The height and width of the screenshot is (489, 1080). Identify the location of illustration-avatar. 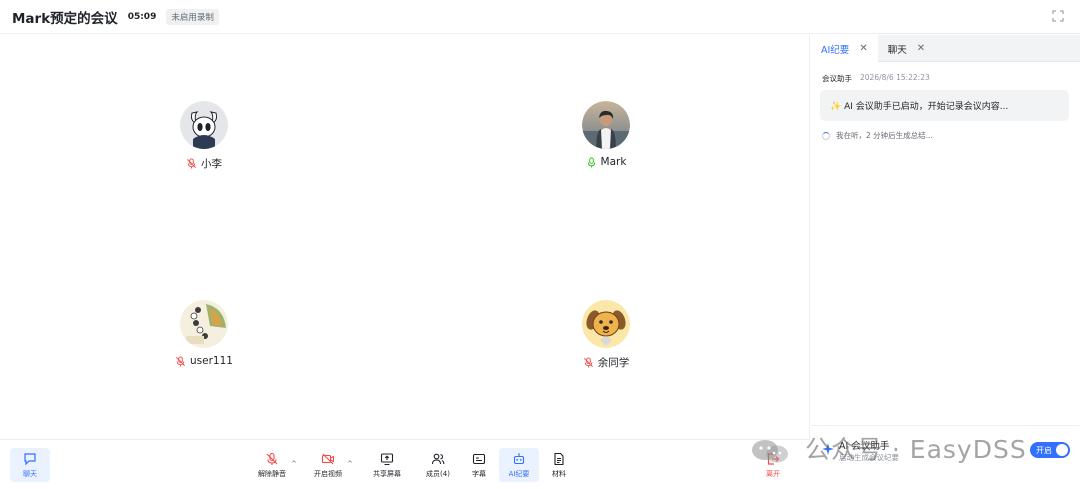
(204, 324).